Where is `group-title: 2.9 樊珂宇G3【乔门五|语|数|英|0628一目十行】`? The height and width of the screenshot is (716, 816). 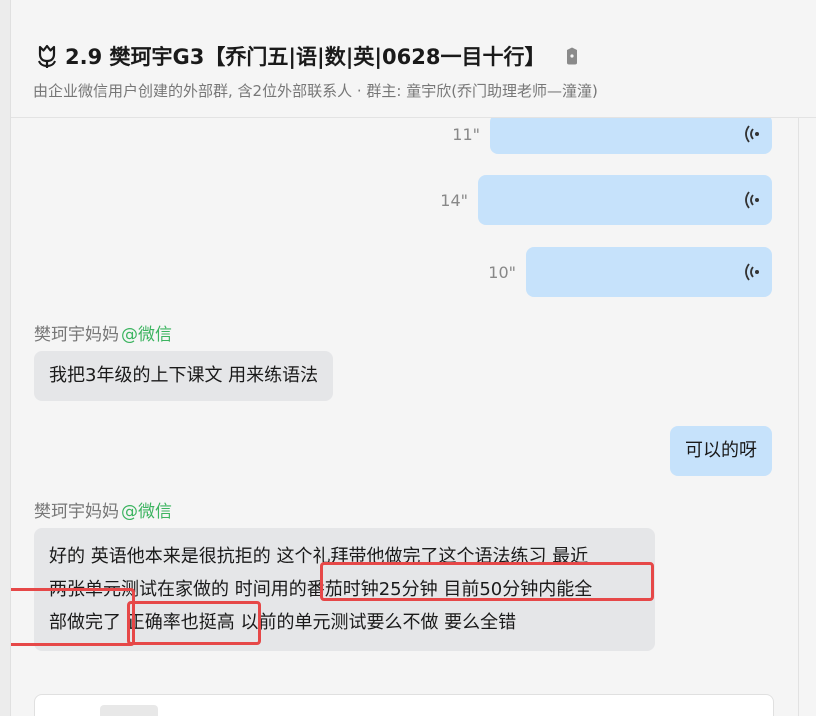
group-title: 2.9 樊珂宇G3【乔门五|语|数|英|0628一目十行】 is located at coordinates (305, 57).